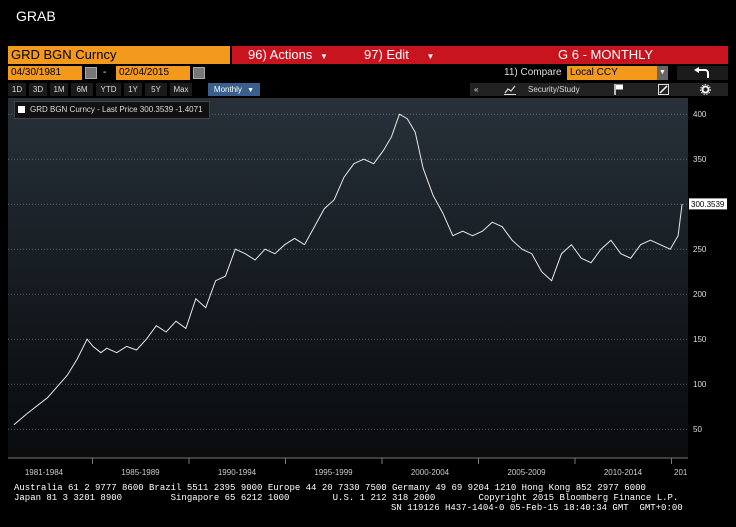 The image size is (736, 527). I want to click on tab-monthly: Monthly ▼, so click(234, 89).